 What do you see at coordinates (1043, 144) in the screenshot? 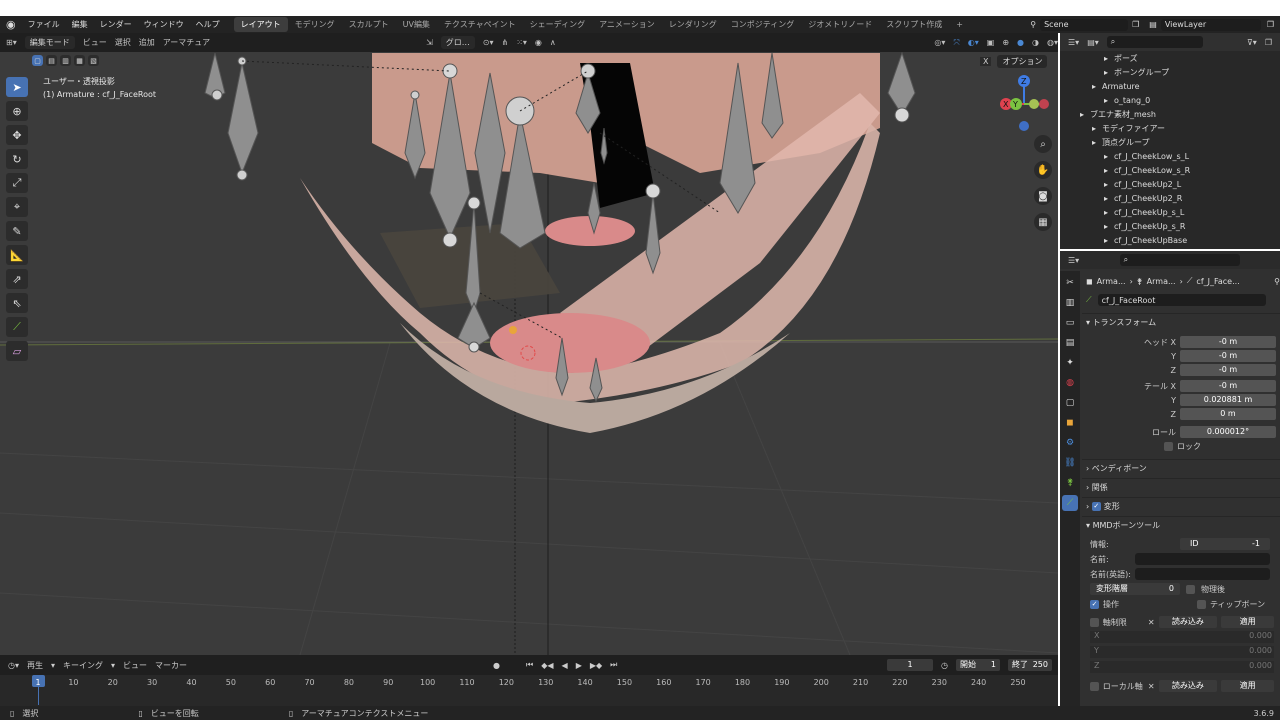
I see `zoom-icon: ⌕` at bounding box center [1043, 144].